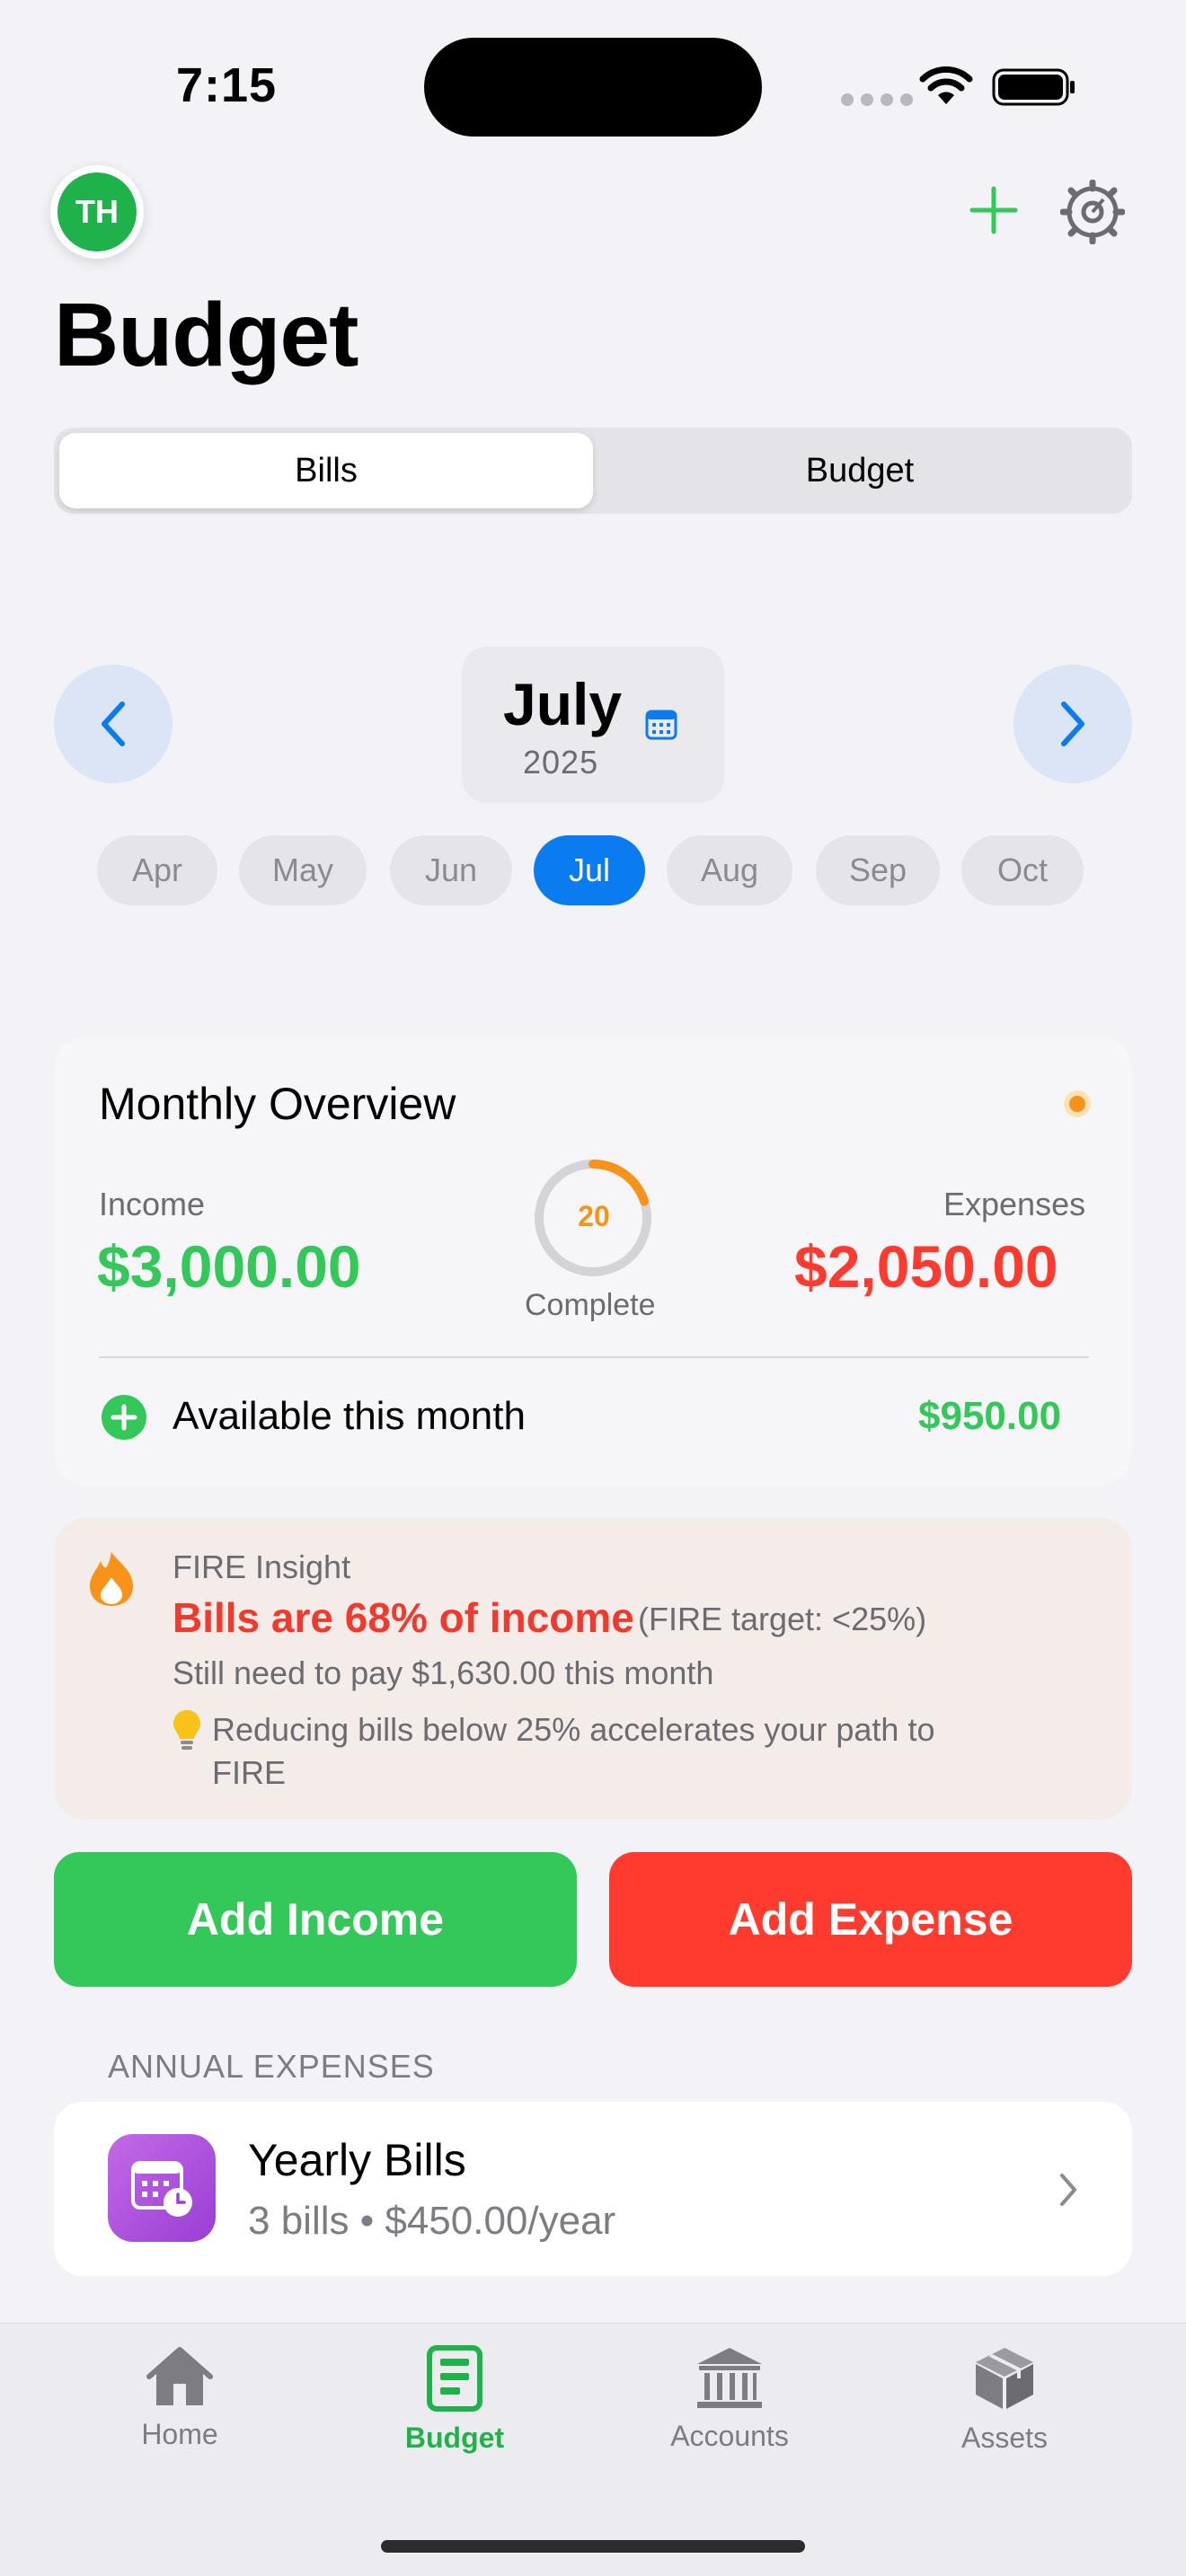  I want to click on month-chip-sep: Sep, so click(878, 870).